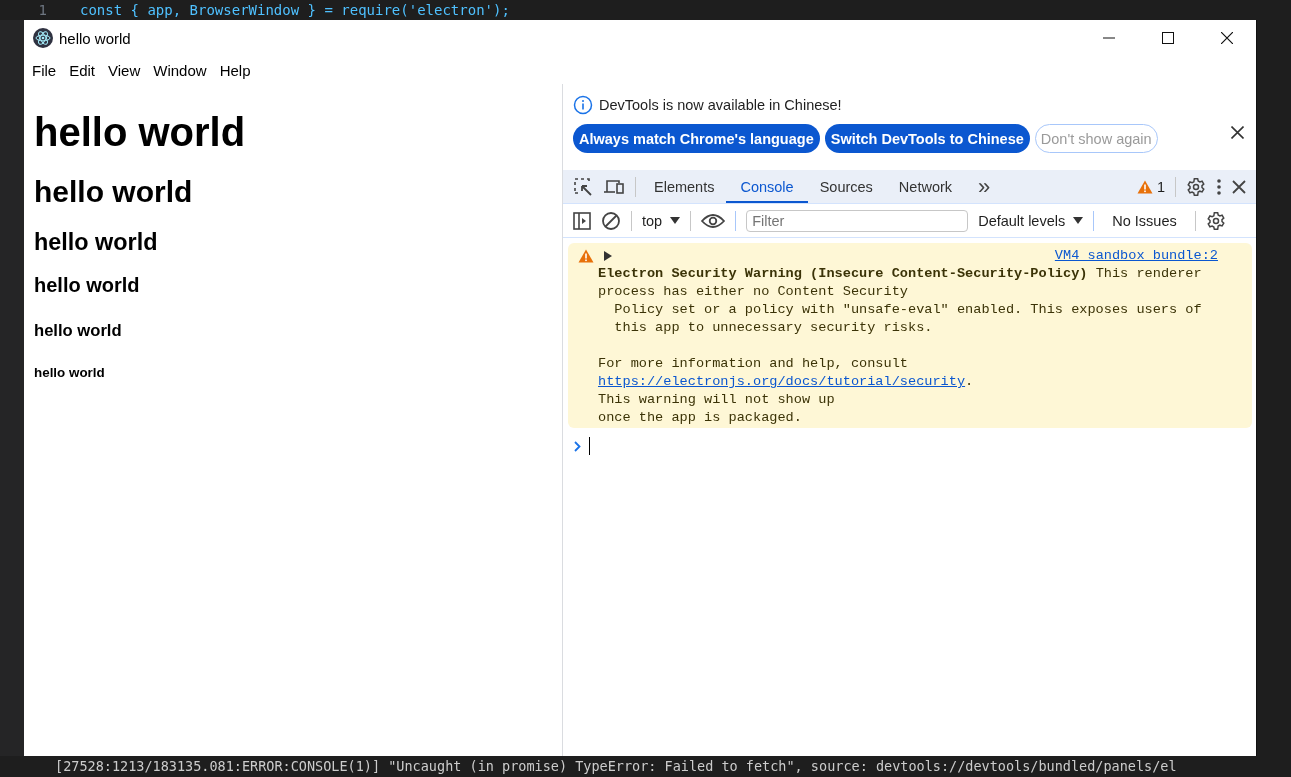 This screenshot has height=777, width=1291. What do you see at coordinates (608, 256) in the screenshot?
I see `expand-triangle-icon` at bounding box center [608, 256].